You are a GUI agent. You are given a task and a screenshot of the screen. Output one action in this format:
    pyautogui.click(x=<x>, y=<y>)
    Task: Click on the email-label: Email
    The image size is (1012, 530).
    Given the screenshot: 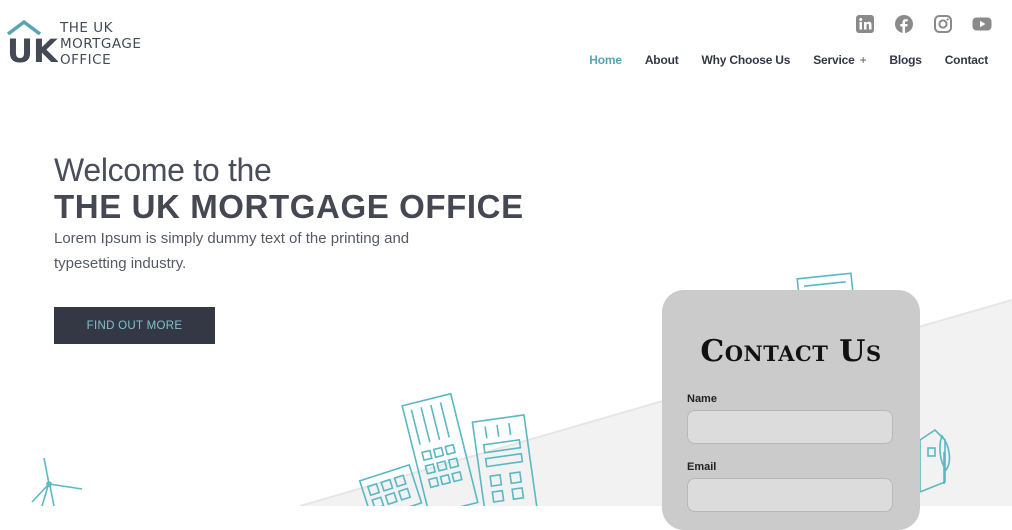 What is the action you would take?
    pyautogui.click(x=702, y=467)
    